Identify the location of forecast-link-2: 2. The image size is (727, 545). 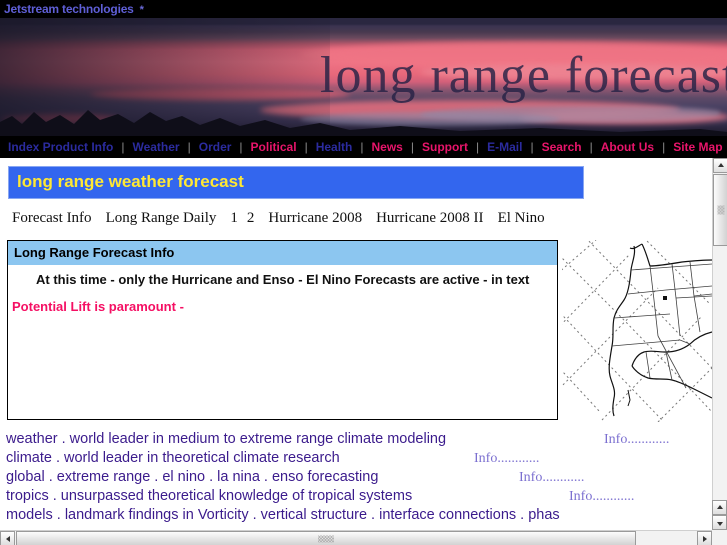
(251, 218).